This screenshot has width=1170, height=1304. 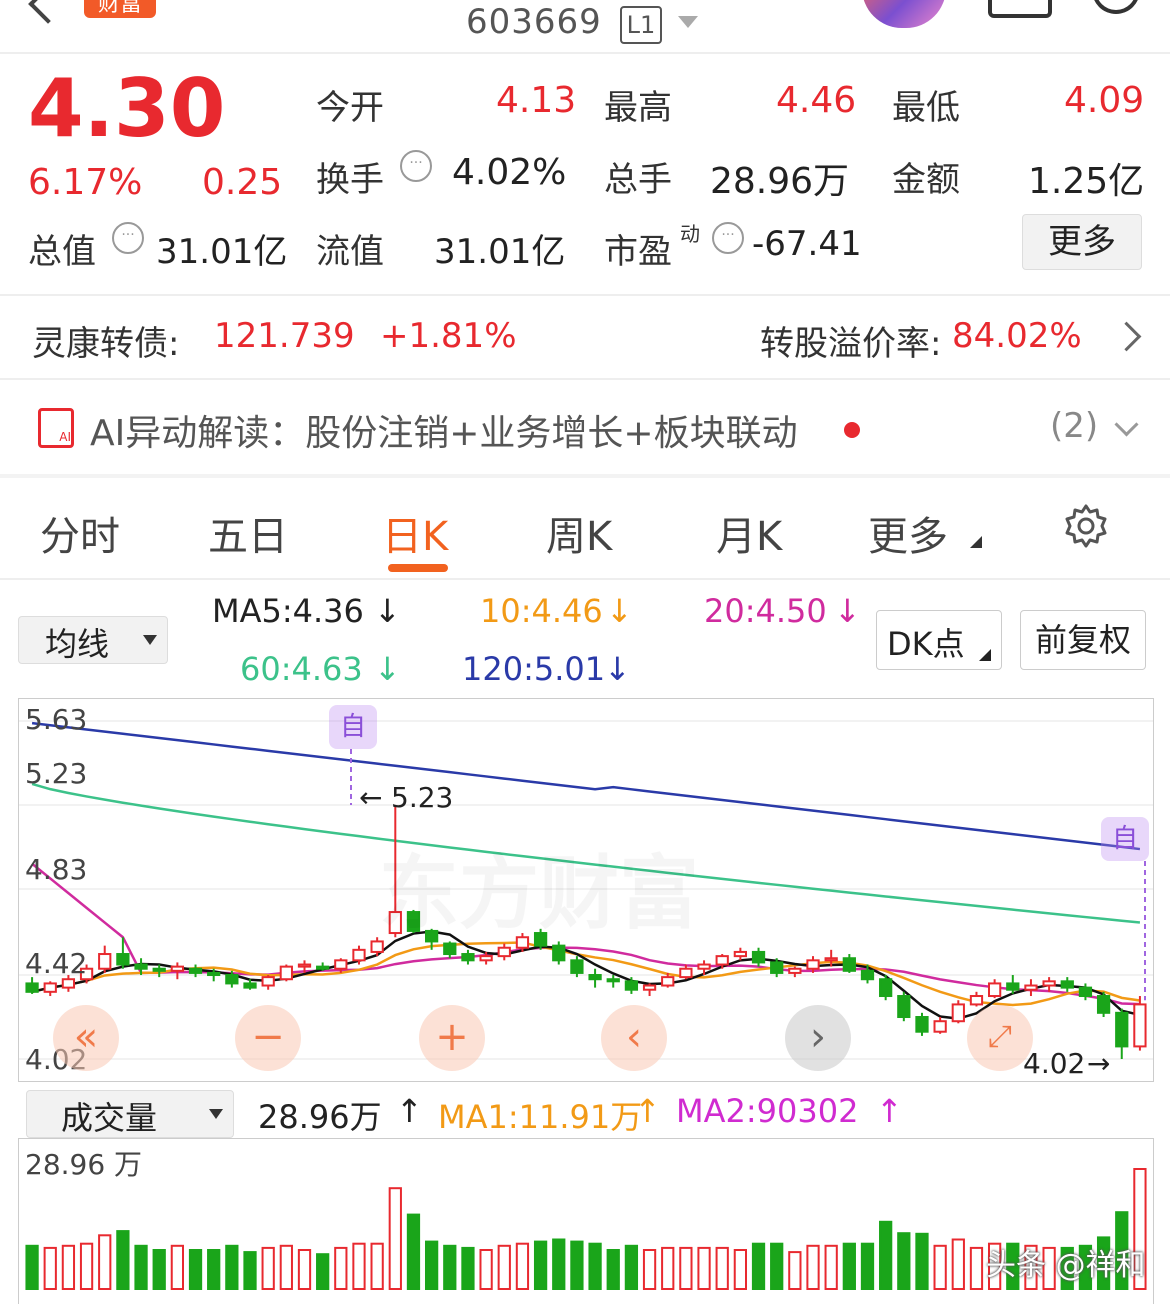 What do you see at coordinates (80, 533) in the screenshot?
I see `tab-intraday: 分时` at bounding box center [80, 533].